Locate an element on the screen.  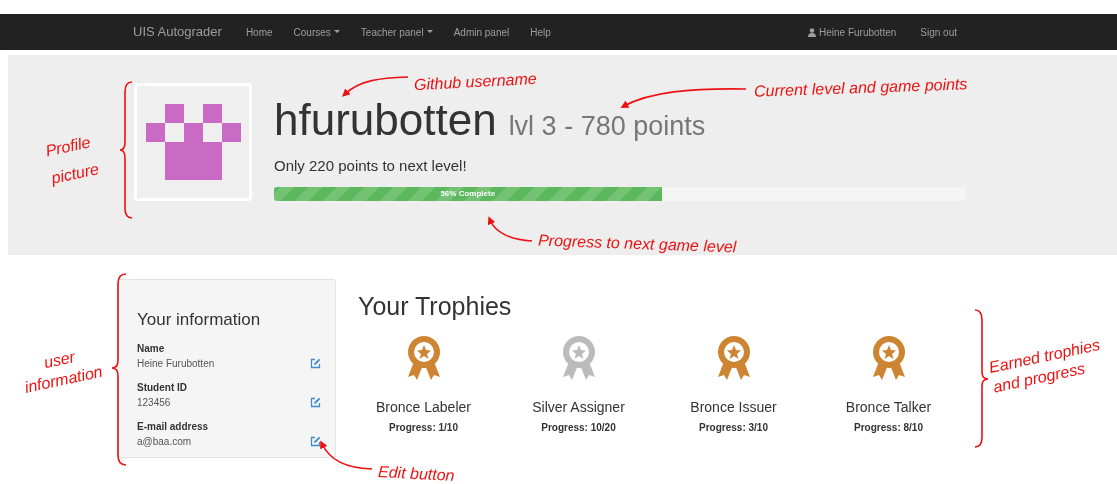
field-label: E-mail address is located at coordinates (173, 426).